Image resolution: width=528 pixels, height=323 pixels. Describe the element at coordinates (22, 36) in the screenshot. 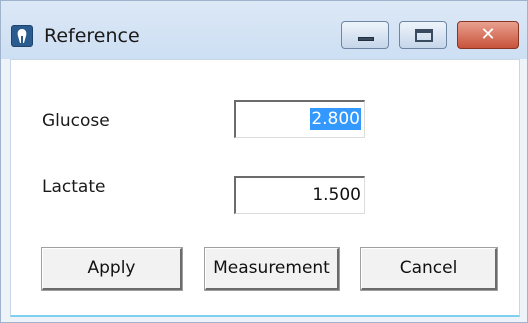

I see `app-icon` at that location.